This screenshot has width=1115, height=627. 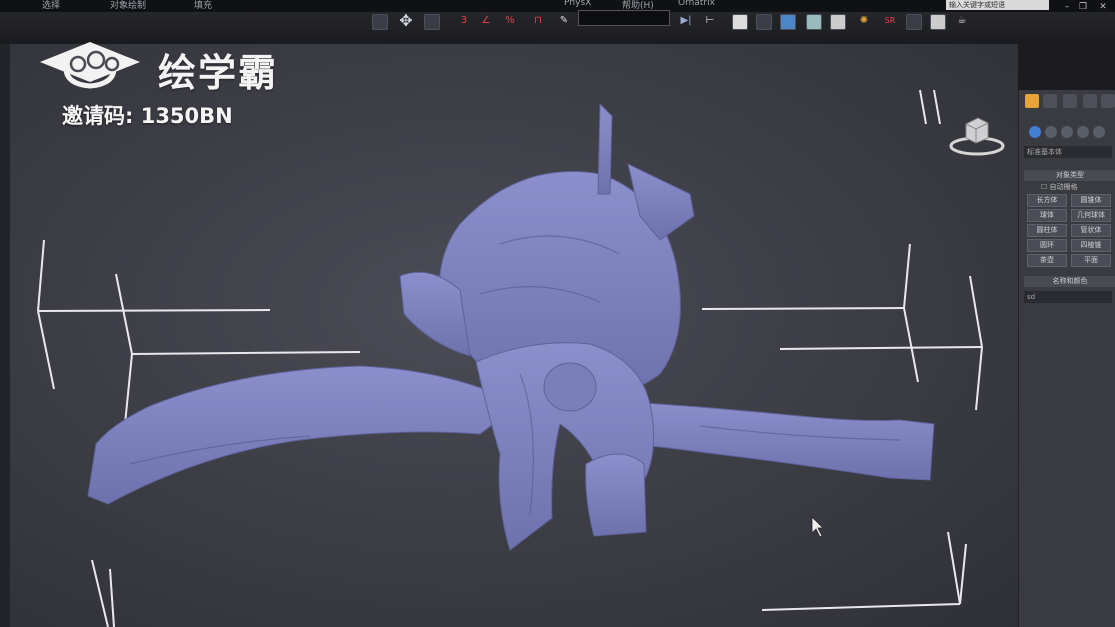 What do you see at coordinates (486, 22) in the screenshot?
I see `angle-snap-icon: ∠` at bounding box center [486, 22].